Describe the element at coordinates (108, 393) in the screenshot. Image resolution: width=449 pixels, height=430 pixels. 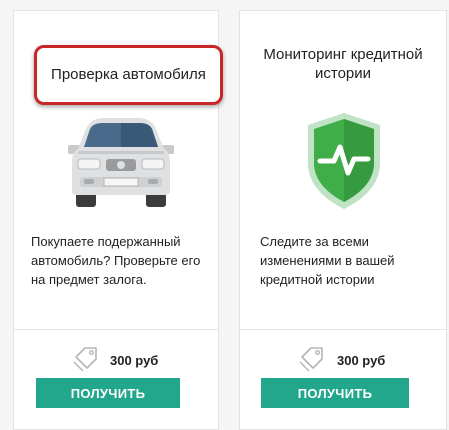
I see `get-car-check-button: ПОЛУЧИТЬ` at that location.